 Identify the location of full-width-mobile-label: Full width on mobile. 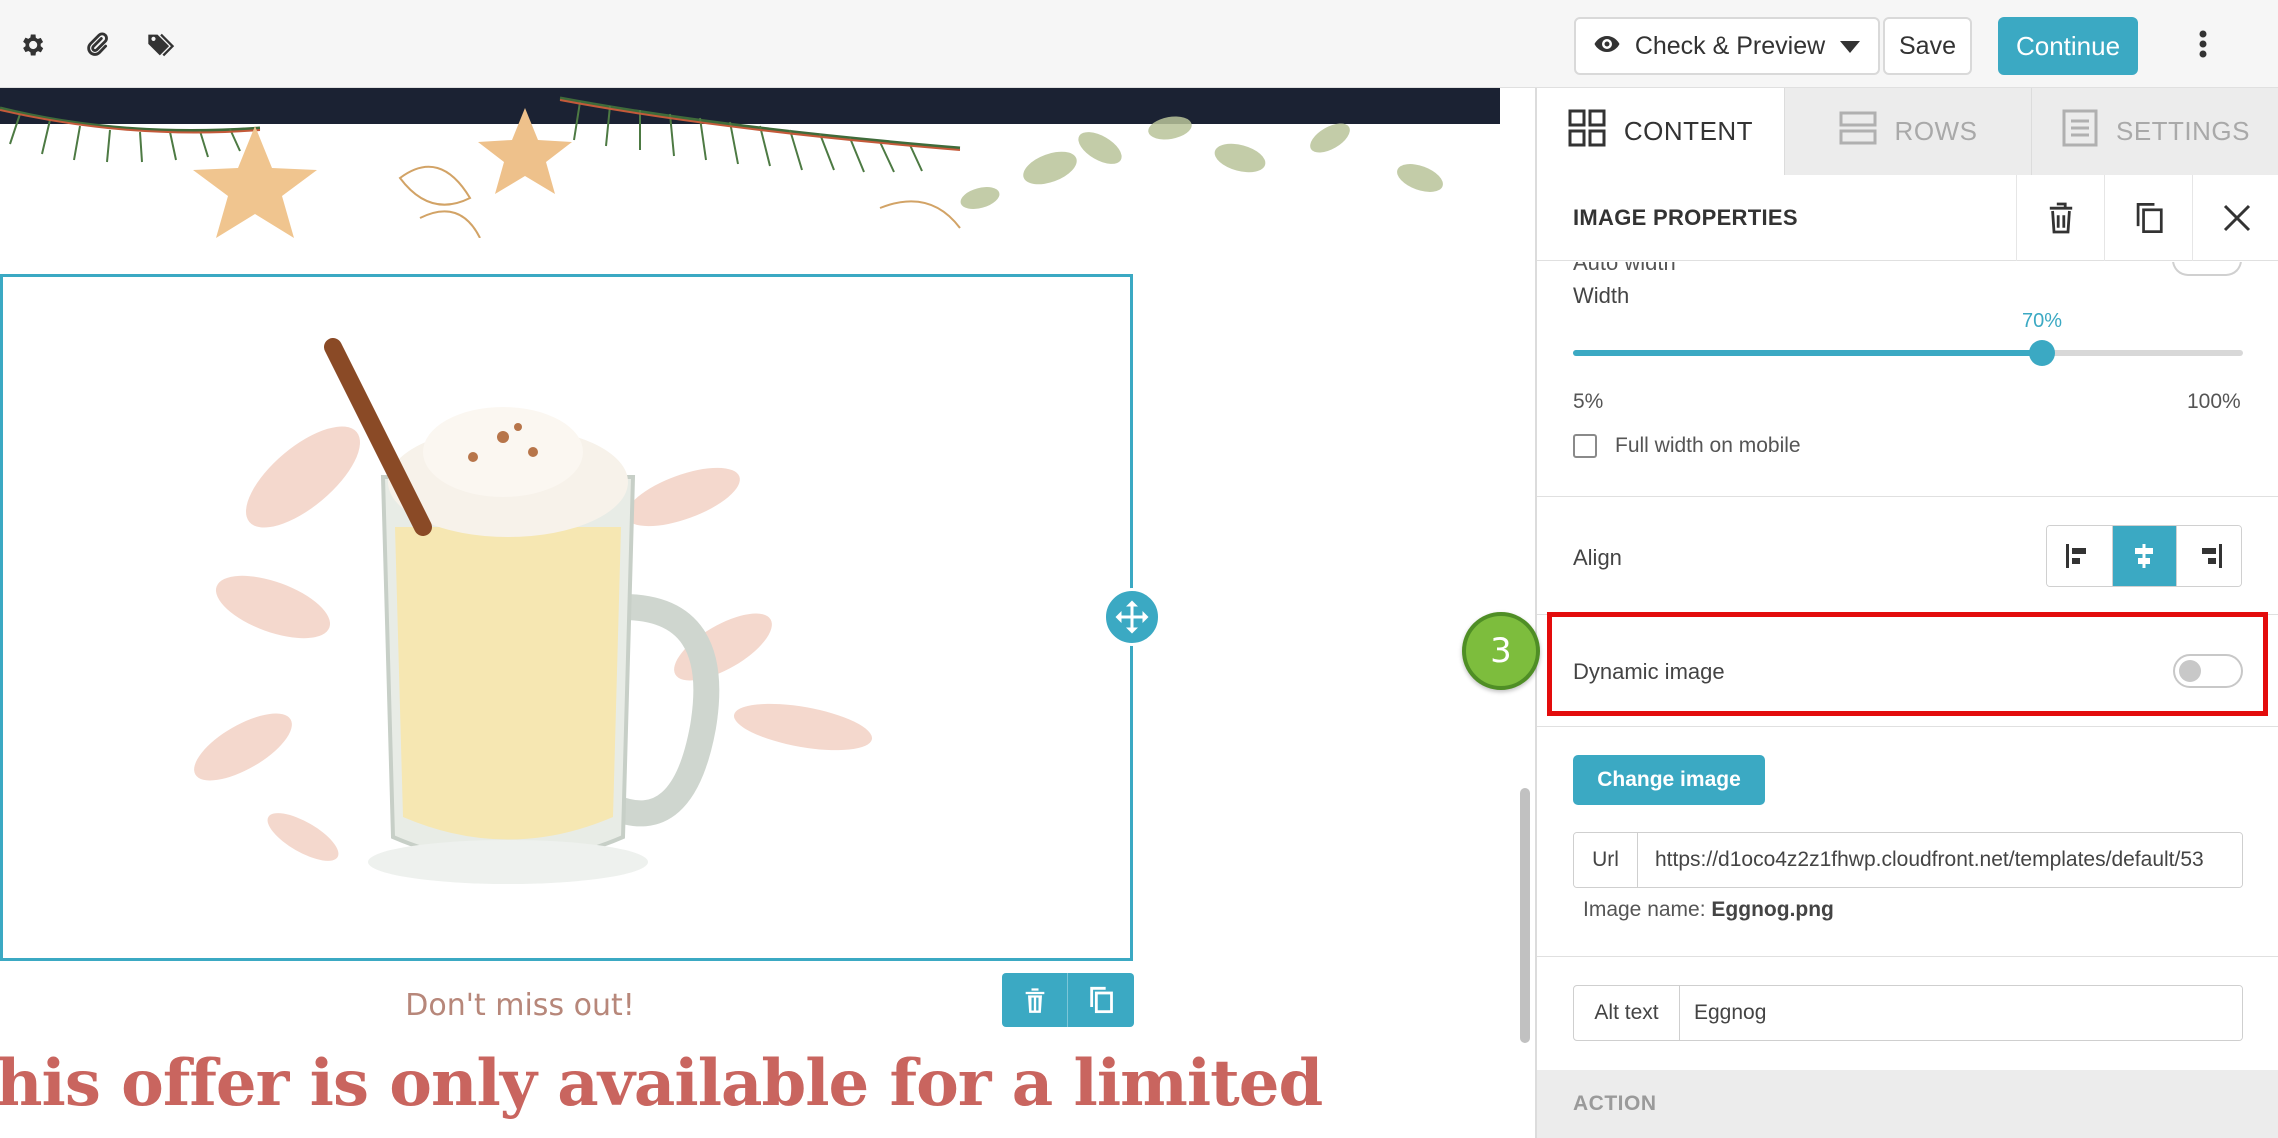
(1708, 445).